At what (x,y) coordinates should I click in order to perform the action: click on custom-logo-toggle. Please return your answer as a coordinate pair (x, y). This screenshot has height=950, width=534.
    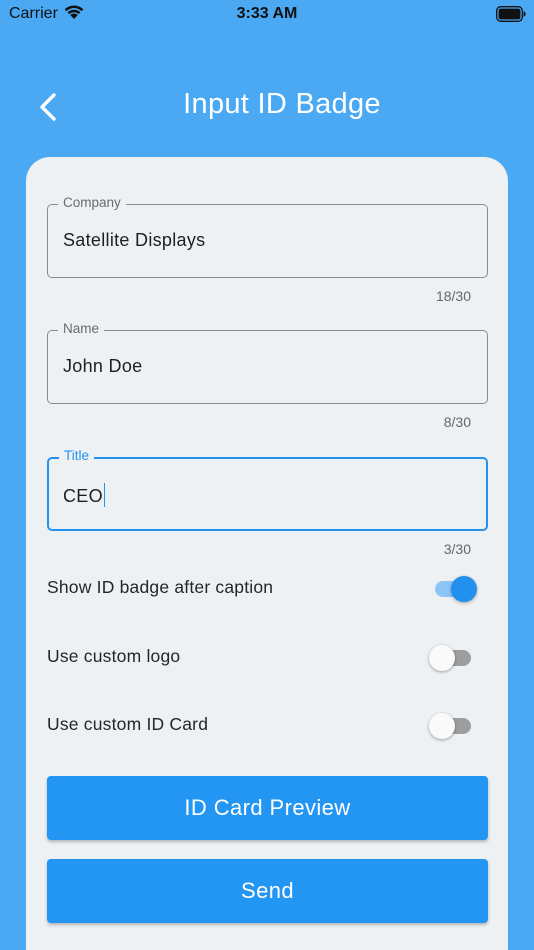
    Looking at the image, I should click on (453, 658).